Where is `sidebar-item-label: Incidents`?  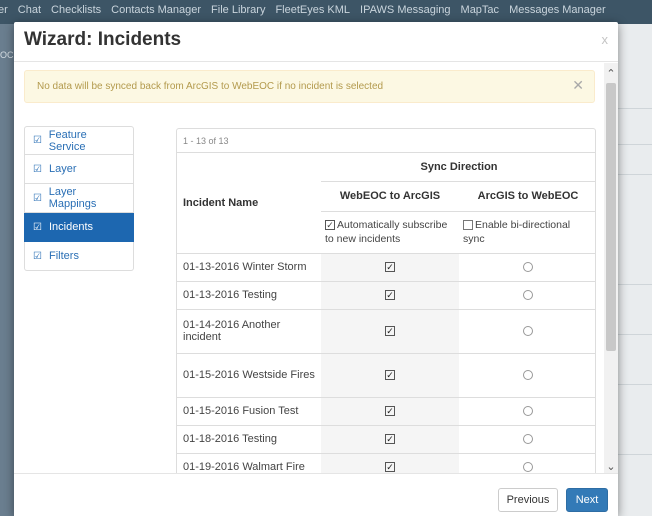 sidebar-item-label: Incidents is located at coordinates (71, 227).